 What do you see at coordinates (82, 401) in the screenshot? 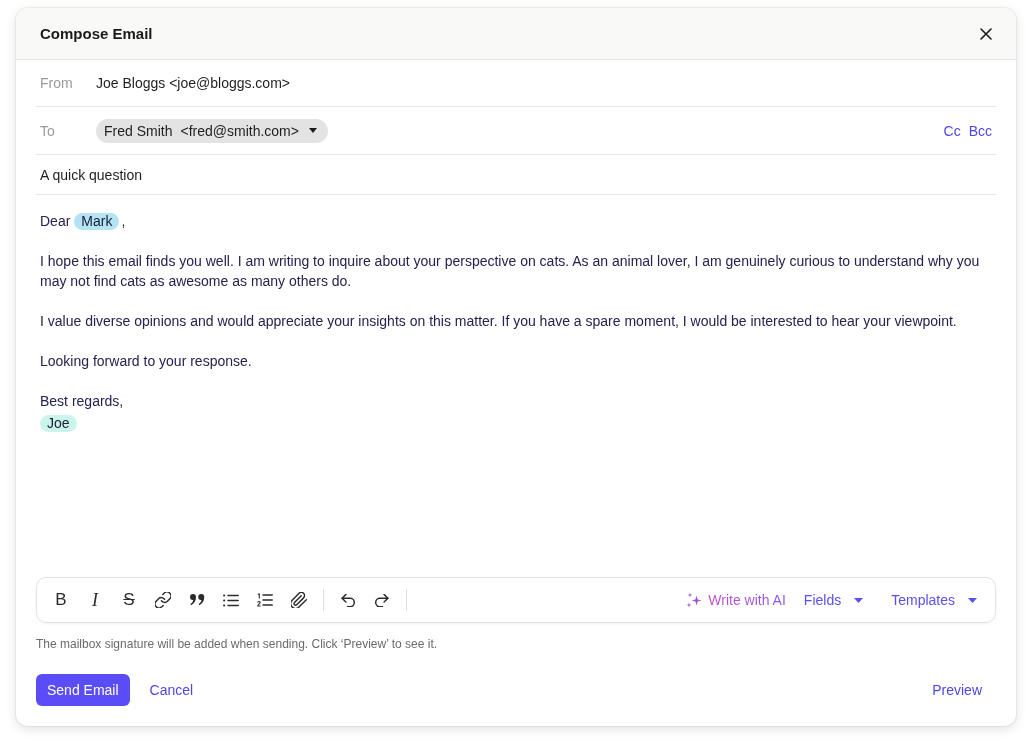
I see `body-text: Best regards,` at bounding box center [82, 401].